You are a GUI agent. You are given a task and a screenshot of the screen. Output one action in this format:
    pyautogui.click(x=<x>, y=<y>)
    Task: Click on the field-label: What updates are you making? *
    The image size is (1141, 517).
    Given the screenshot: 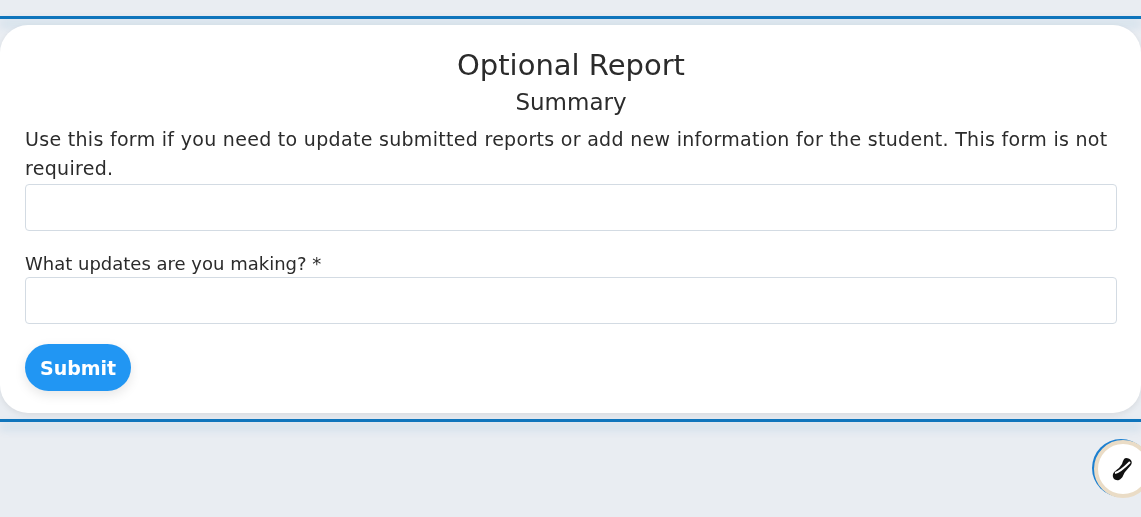 What is the action you would take?
    pyautogui.click(x=174, y=264)
    